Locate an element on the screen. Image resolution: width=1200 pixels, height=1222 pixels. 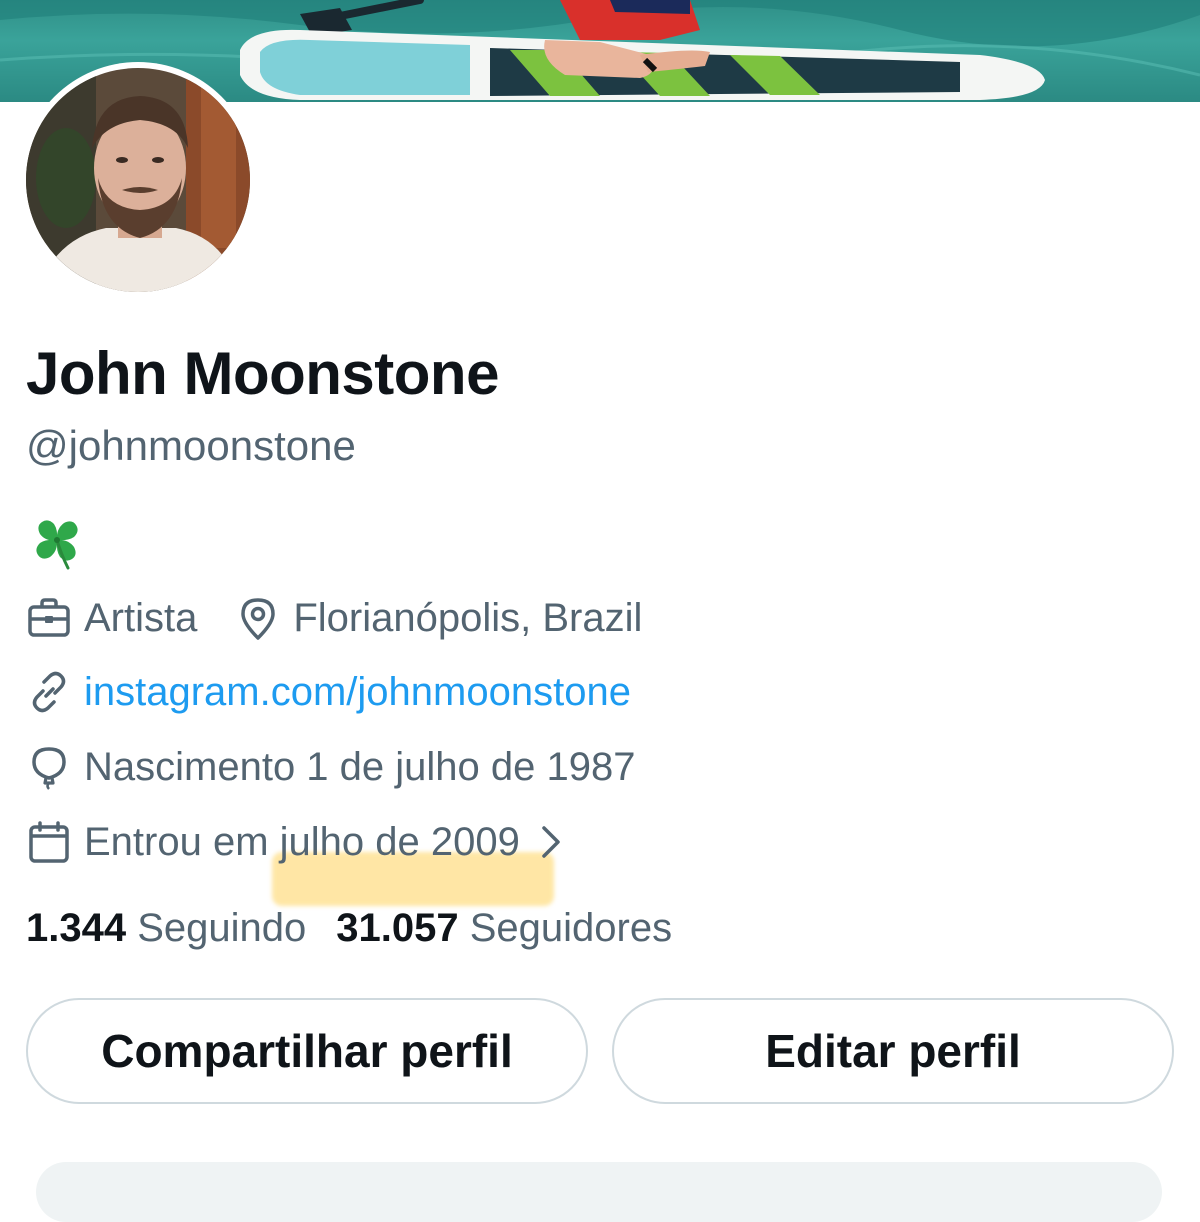
profile-website-row: instagram.com/johnmoonstone is located at coordinates (328, 692).